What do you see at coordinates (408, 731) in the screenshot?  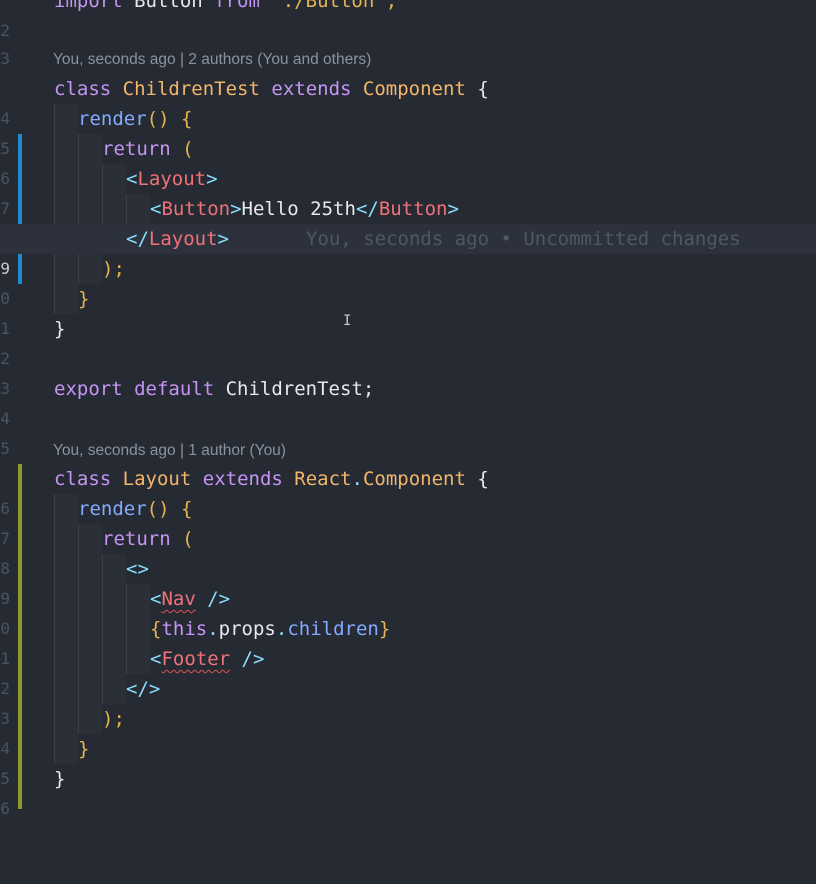 I see `code-line: 4 );` at bounding box center [408, 731].